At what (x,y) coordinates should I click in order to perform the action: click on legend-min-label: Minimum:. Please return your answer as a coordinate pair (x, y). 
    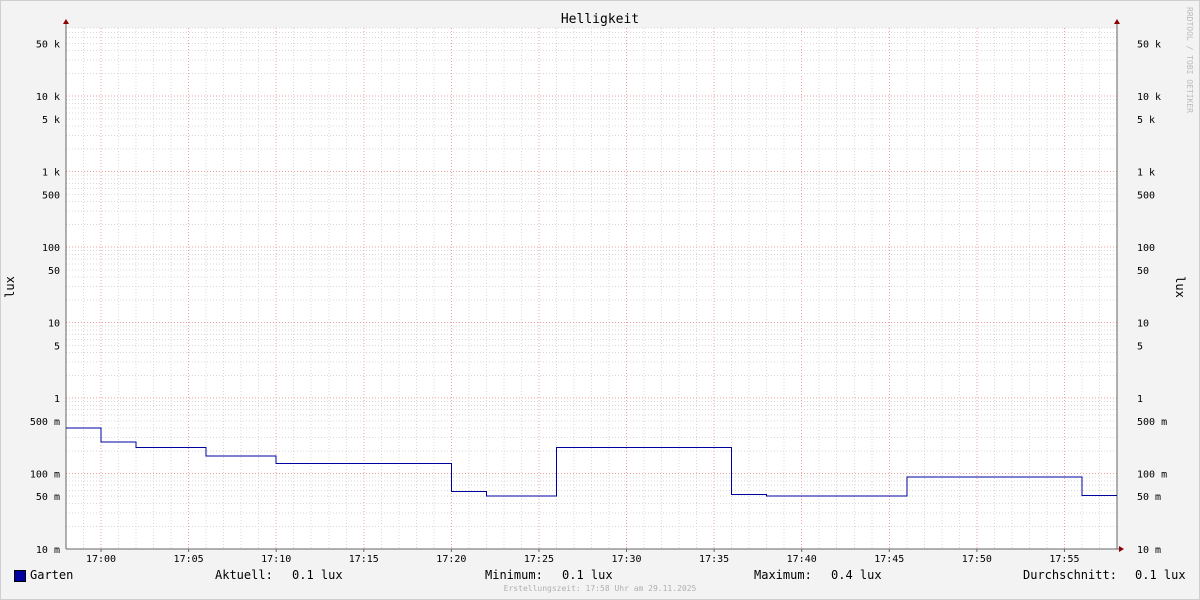
    Looking at the image, I should click on (514, 575).